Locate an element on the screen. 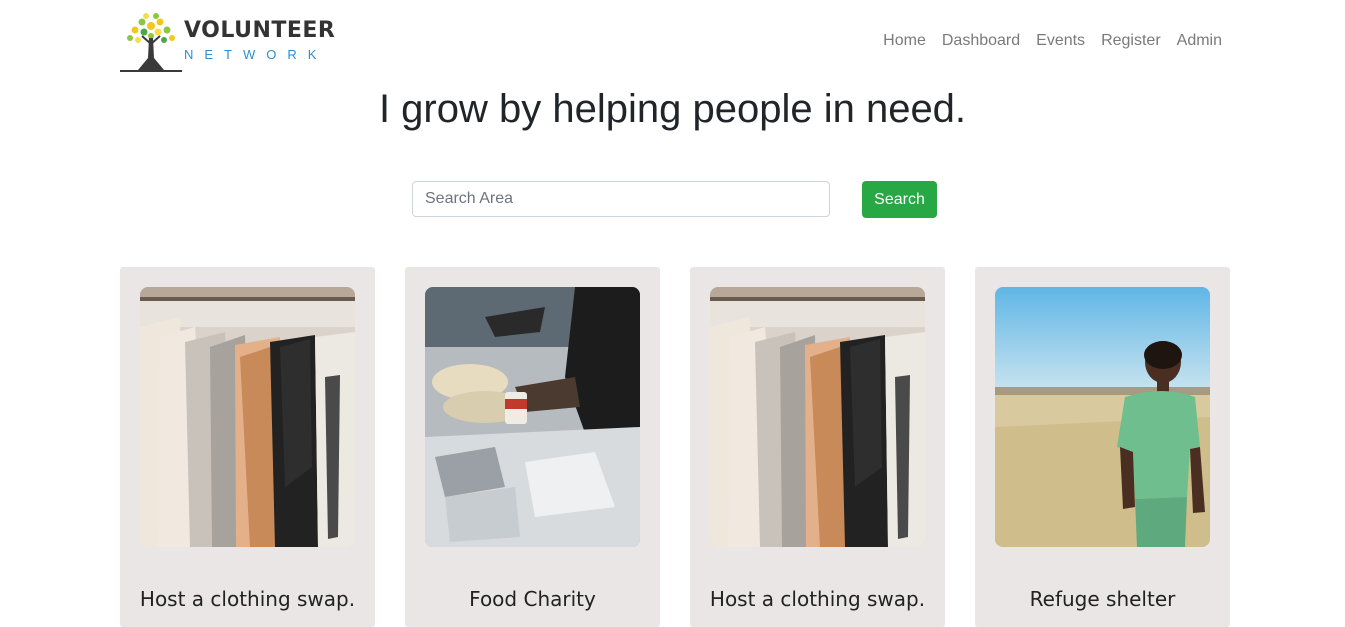 Image resolution: width=1345 pixels, height=627 pixels. nav-home: Home is located at coordinates (904, 41).